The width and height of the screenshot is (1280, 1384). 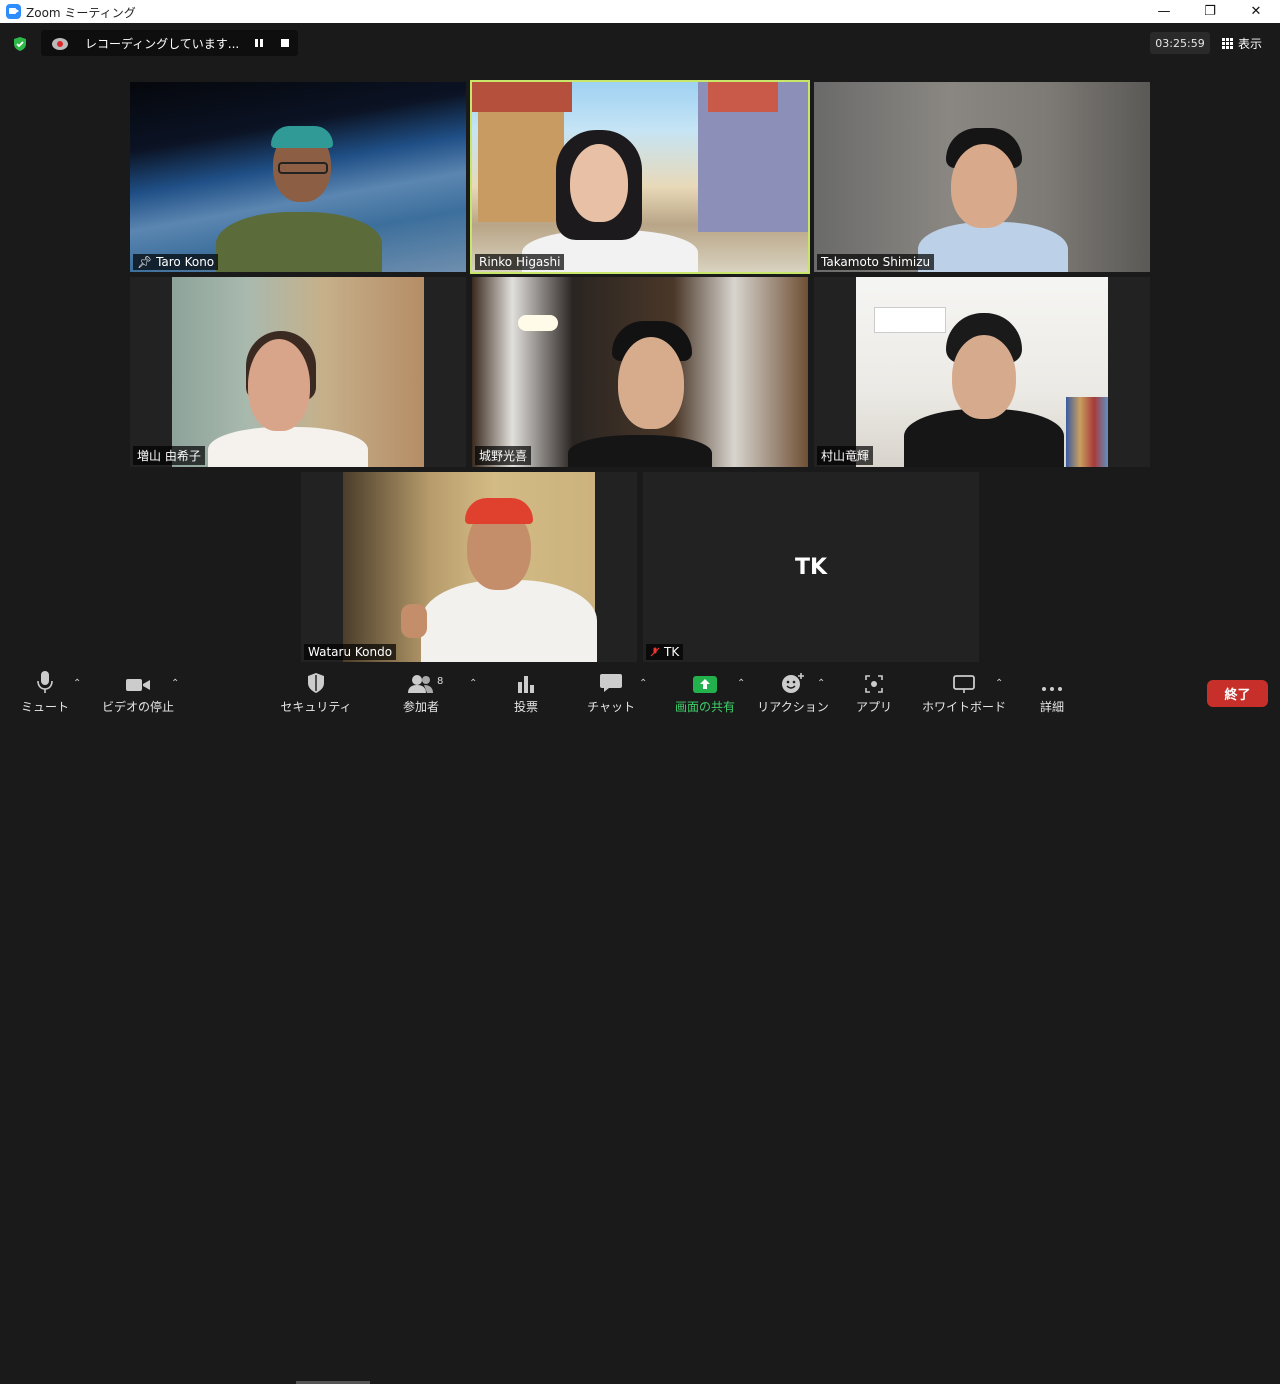 What do you see at coordinates (538, 323) in the screenshot?
I see `ceiling-light` at bounding box center [538, 323].